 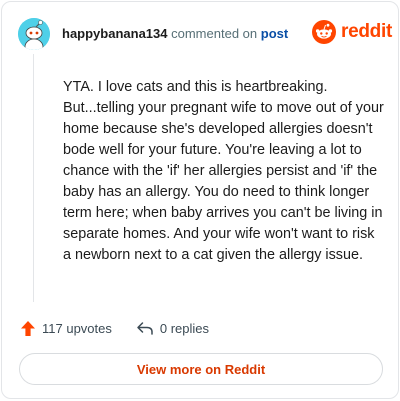 What do you see at coordinates (201, 369) in the screenshot?
I see `view-more-button: View more on Reddit` at bounding box center [201, 369].